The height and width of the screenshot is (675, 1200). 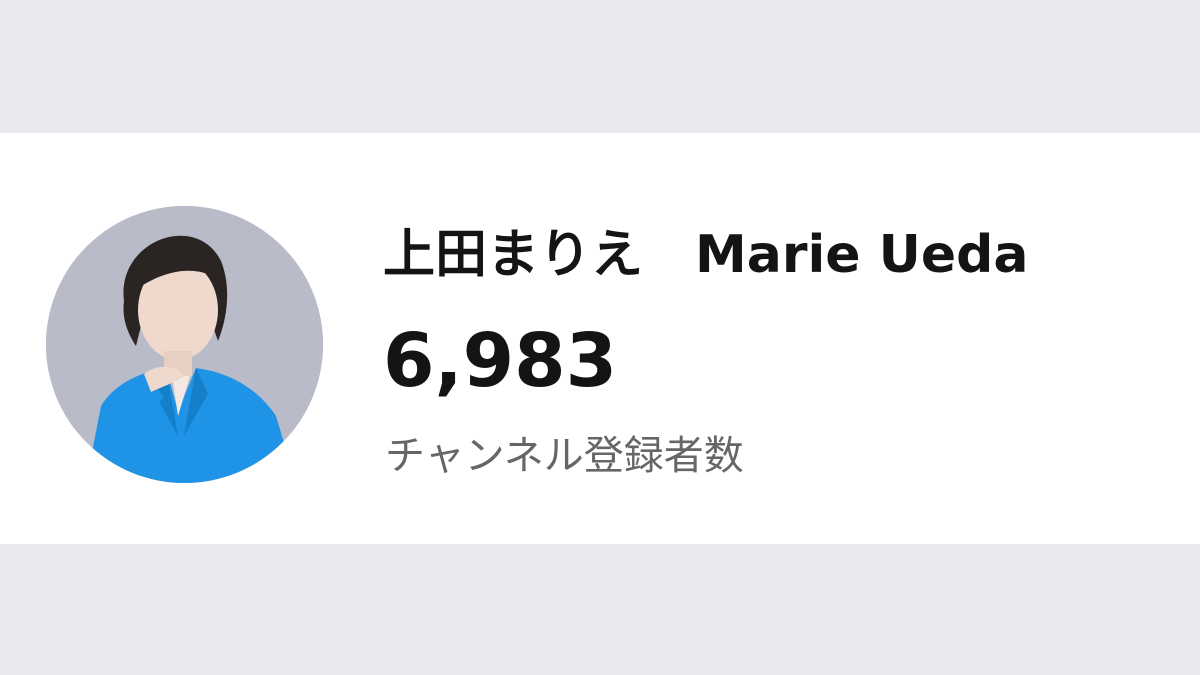 I want to click on avatar-portrait-icon, so click(x=184, y=344).